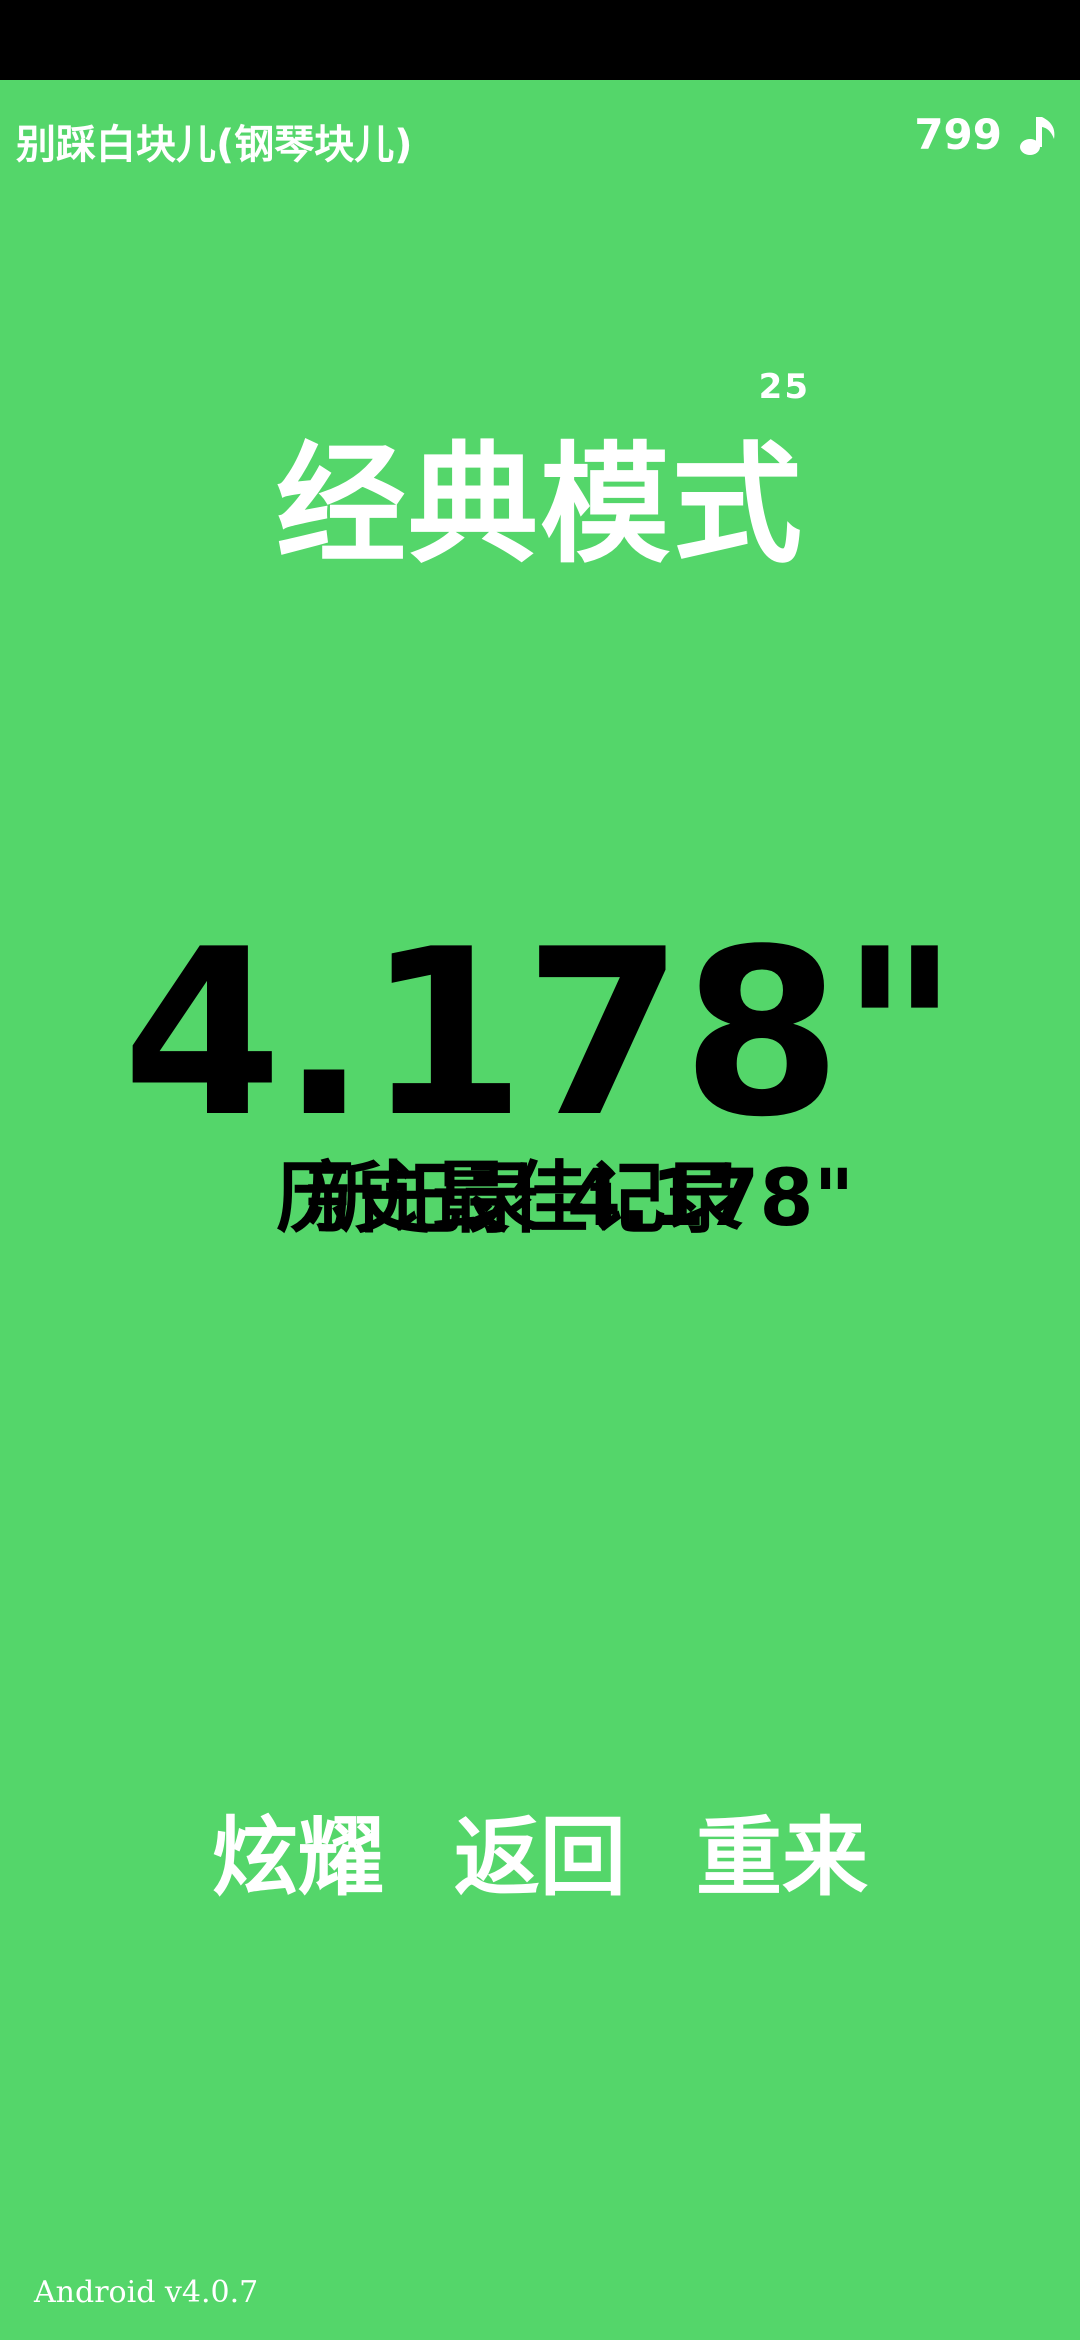  Describe the element at coordinates (539, 505) in the screenshot. I see `mode-title-text: 经典模式` at that location.